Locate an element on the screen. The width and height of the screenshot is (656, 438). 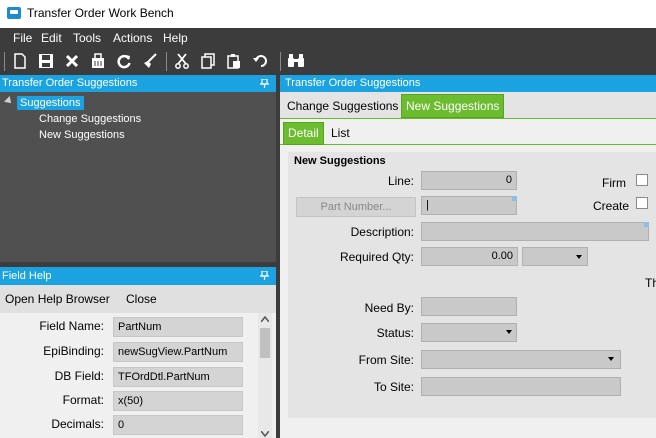
line-label: Line: is located at coordinates (400, 181).